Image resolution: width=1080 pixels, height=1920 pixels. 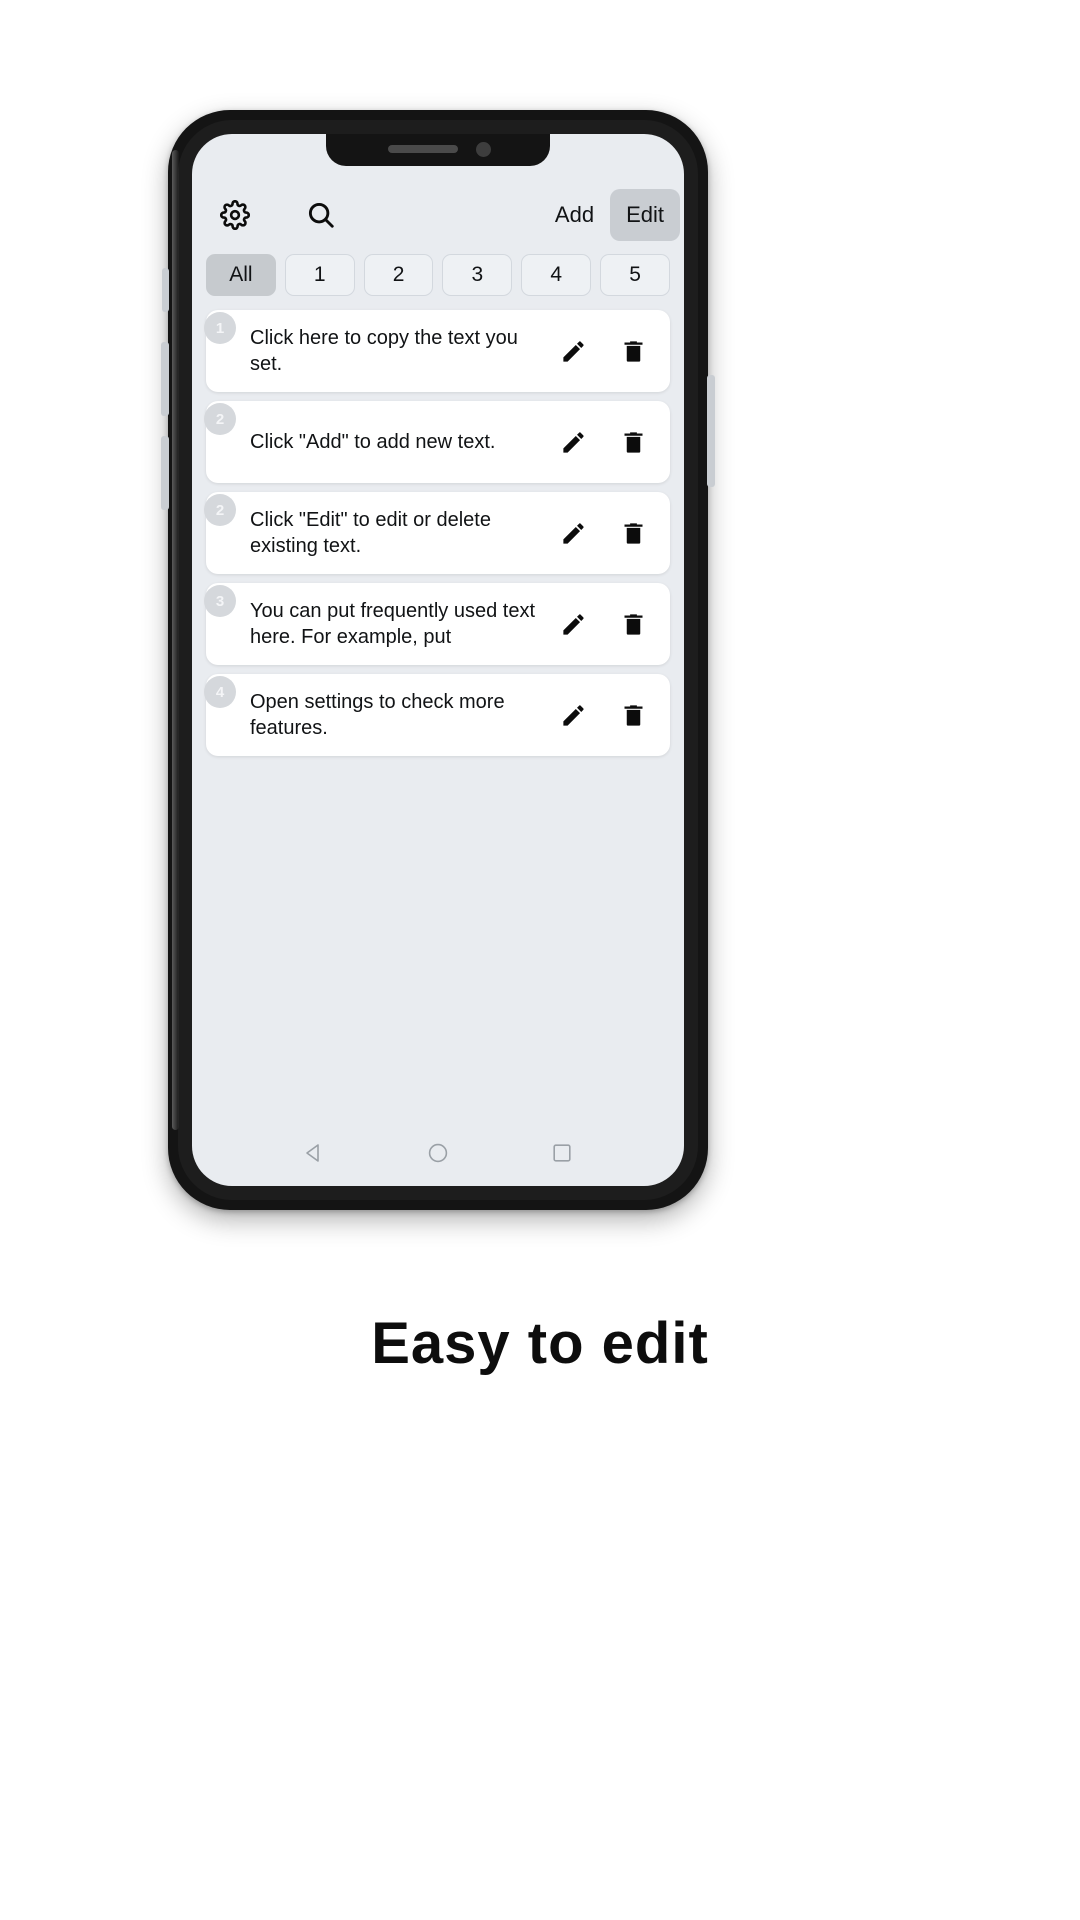 I want to click on recents-button, so click(x=562, y=1155).